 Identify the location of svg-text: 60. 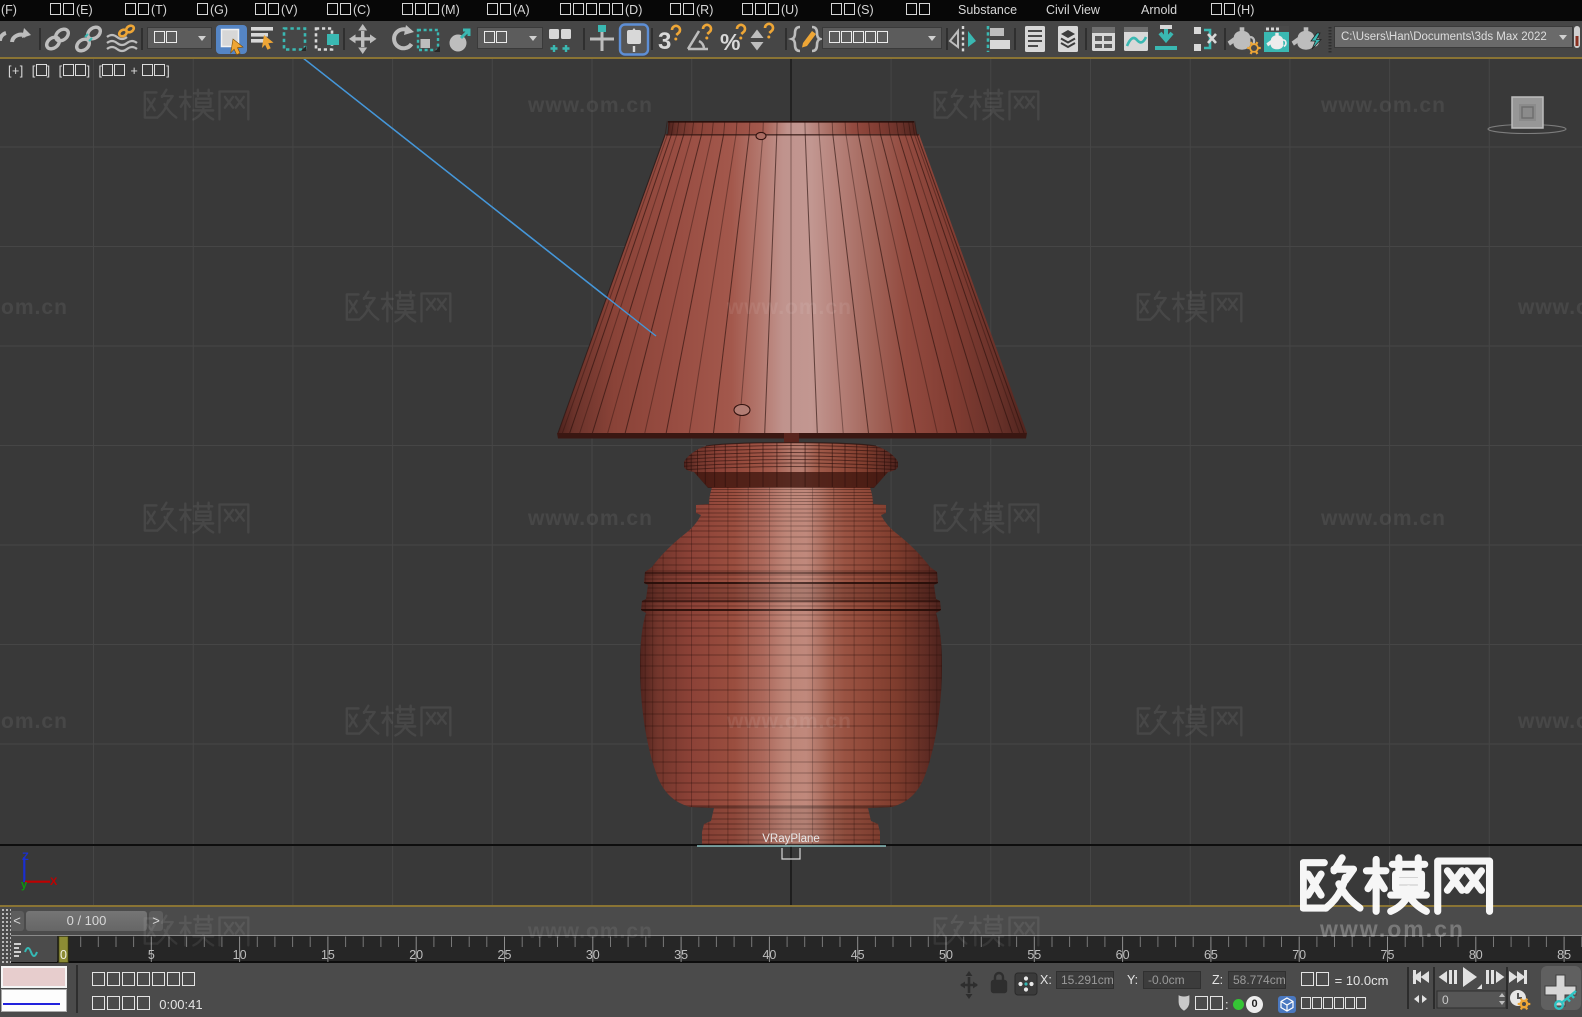
(1123, 955).